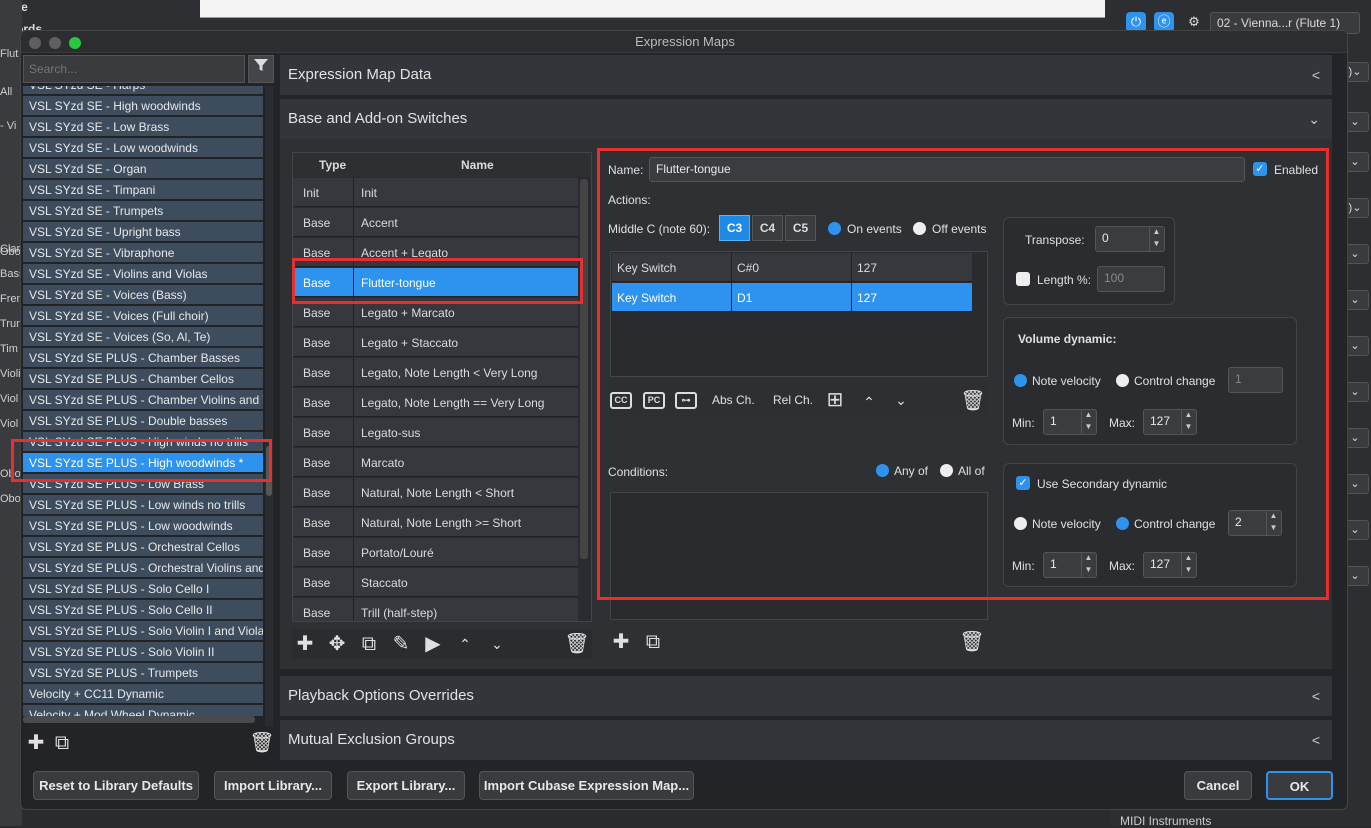 The image size is (1371, 828). What do you see at coordinates (143, 694) in the screenshot?
I see `map-list-item: Velocity + CC11 Dynamic` at bounding box center [143, 694].